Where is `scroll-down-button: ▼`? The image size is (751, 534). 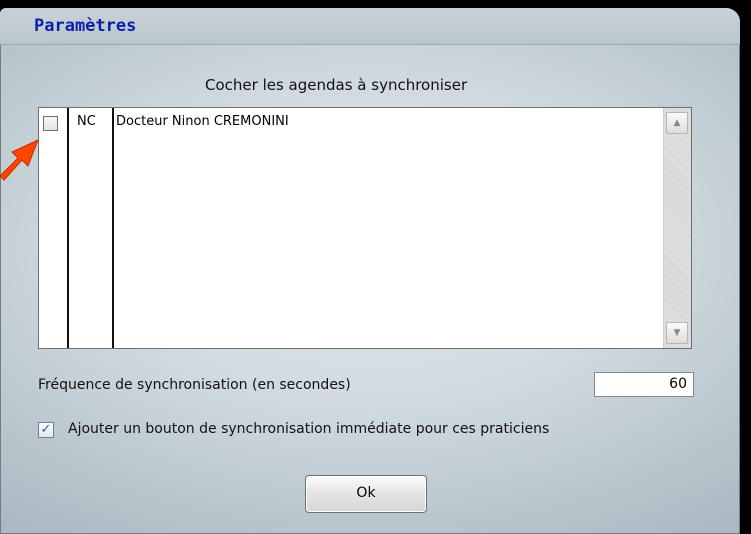 scroll-down-button: ▼ is located at coordinates (677, 333).